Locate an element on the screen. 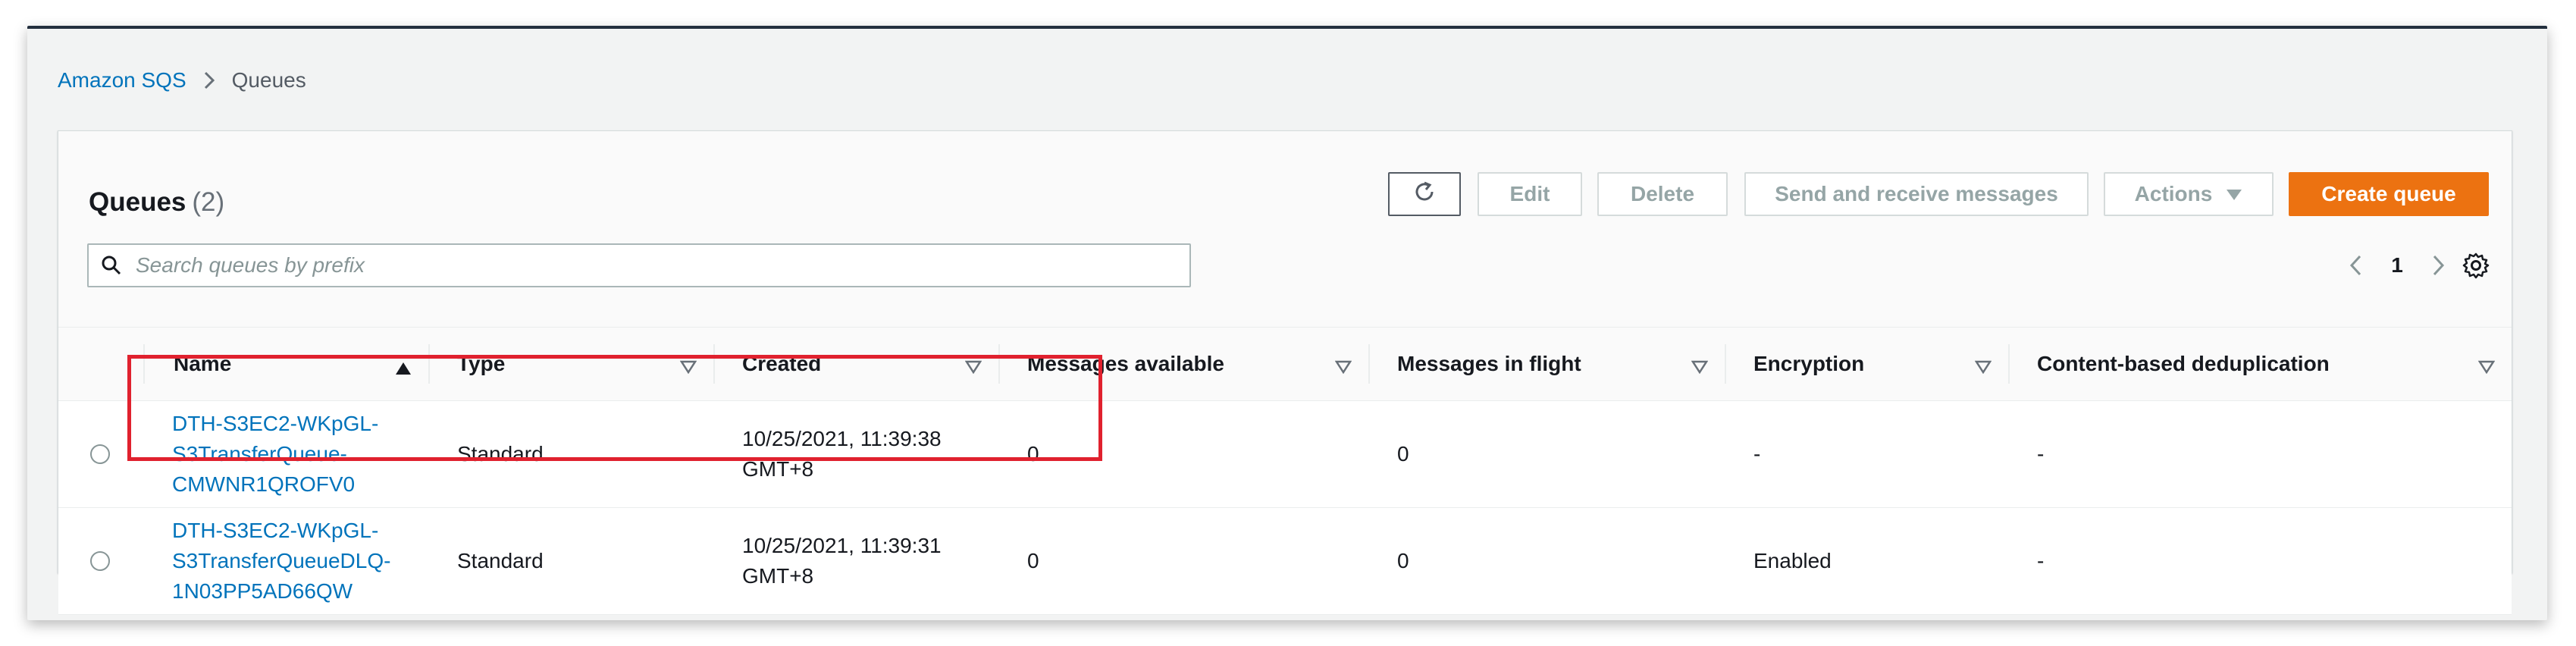  queue-created: 10/25/2021, 11:39:38 GMT+8 is located at coordinates (842, 454).